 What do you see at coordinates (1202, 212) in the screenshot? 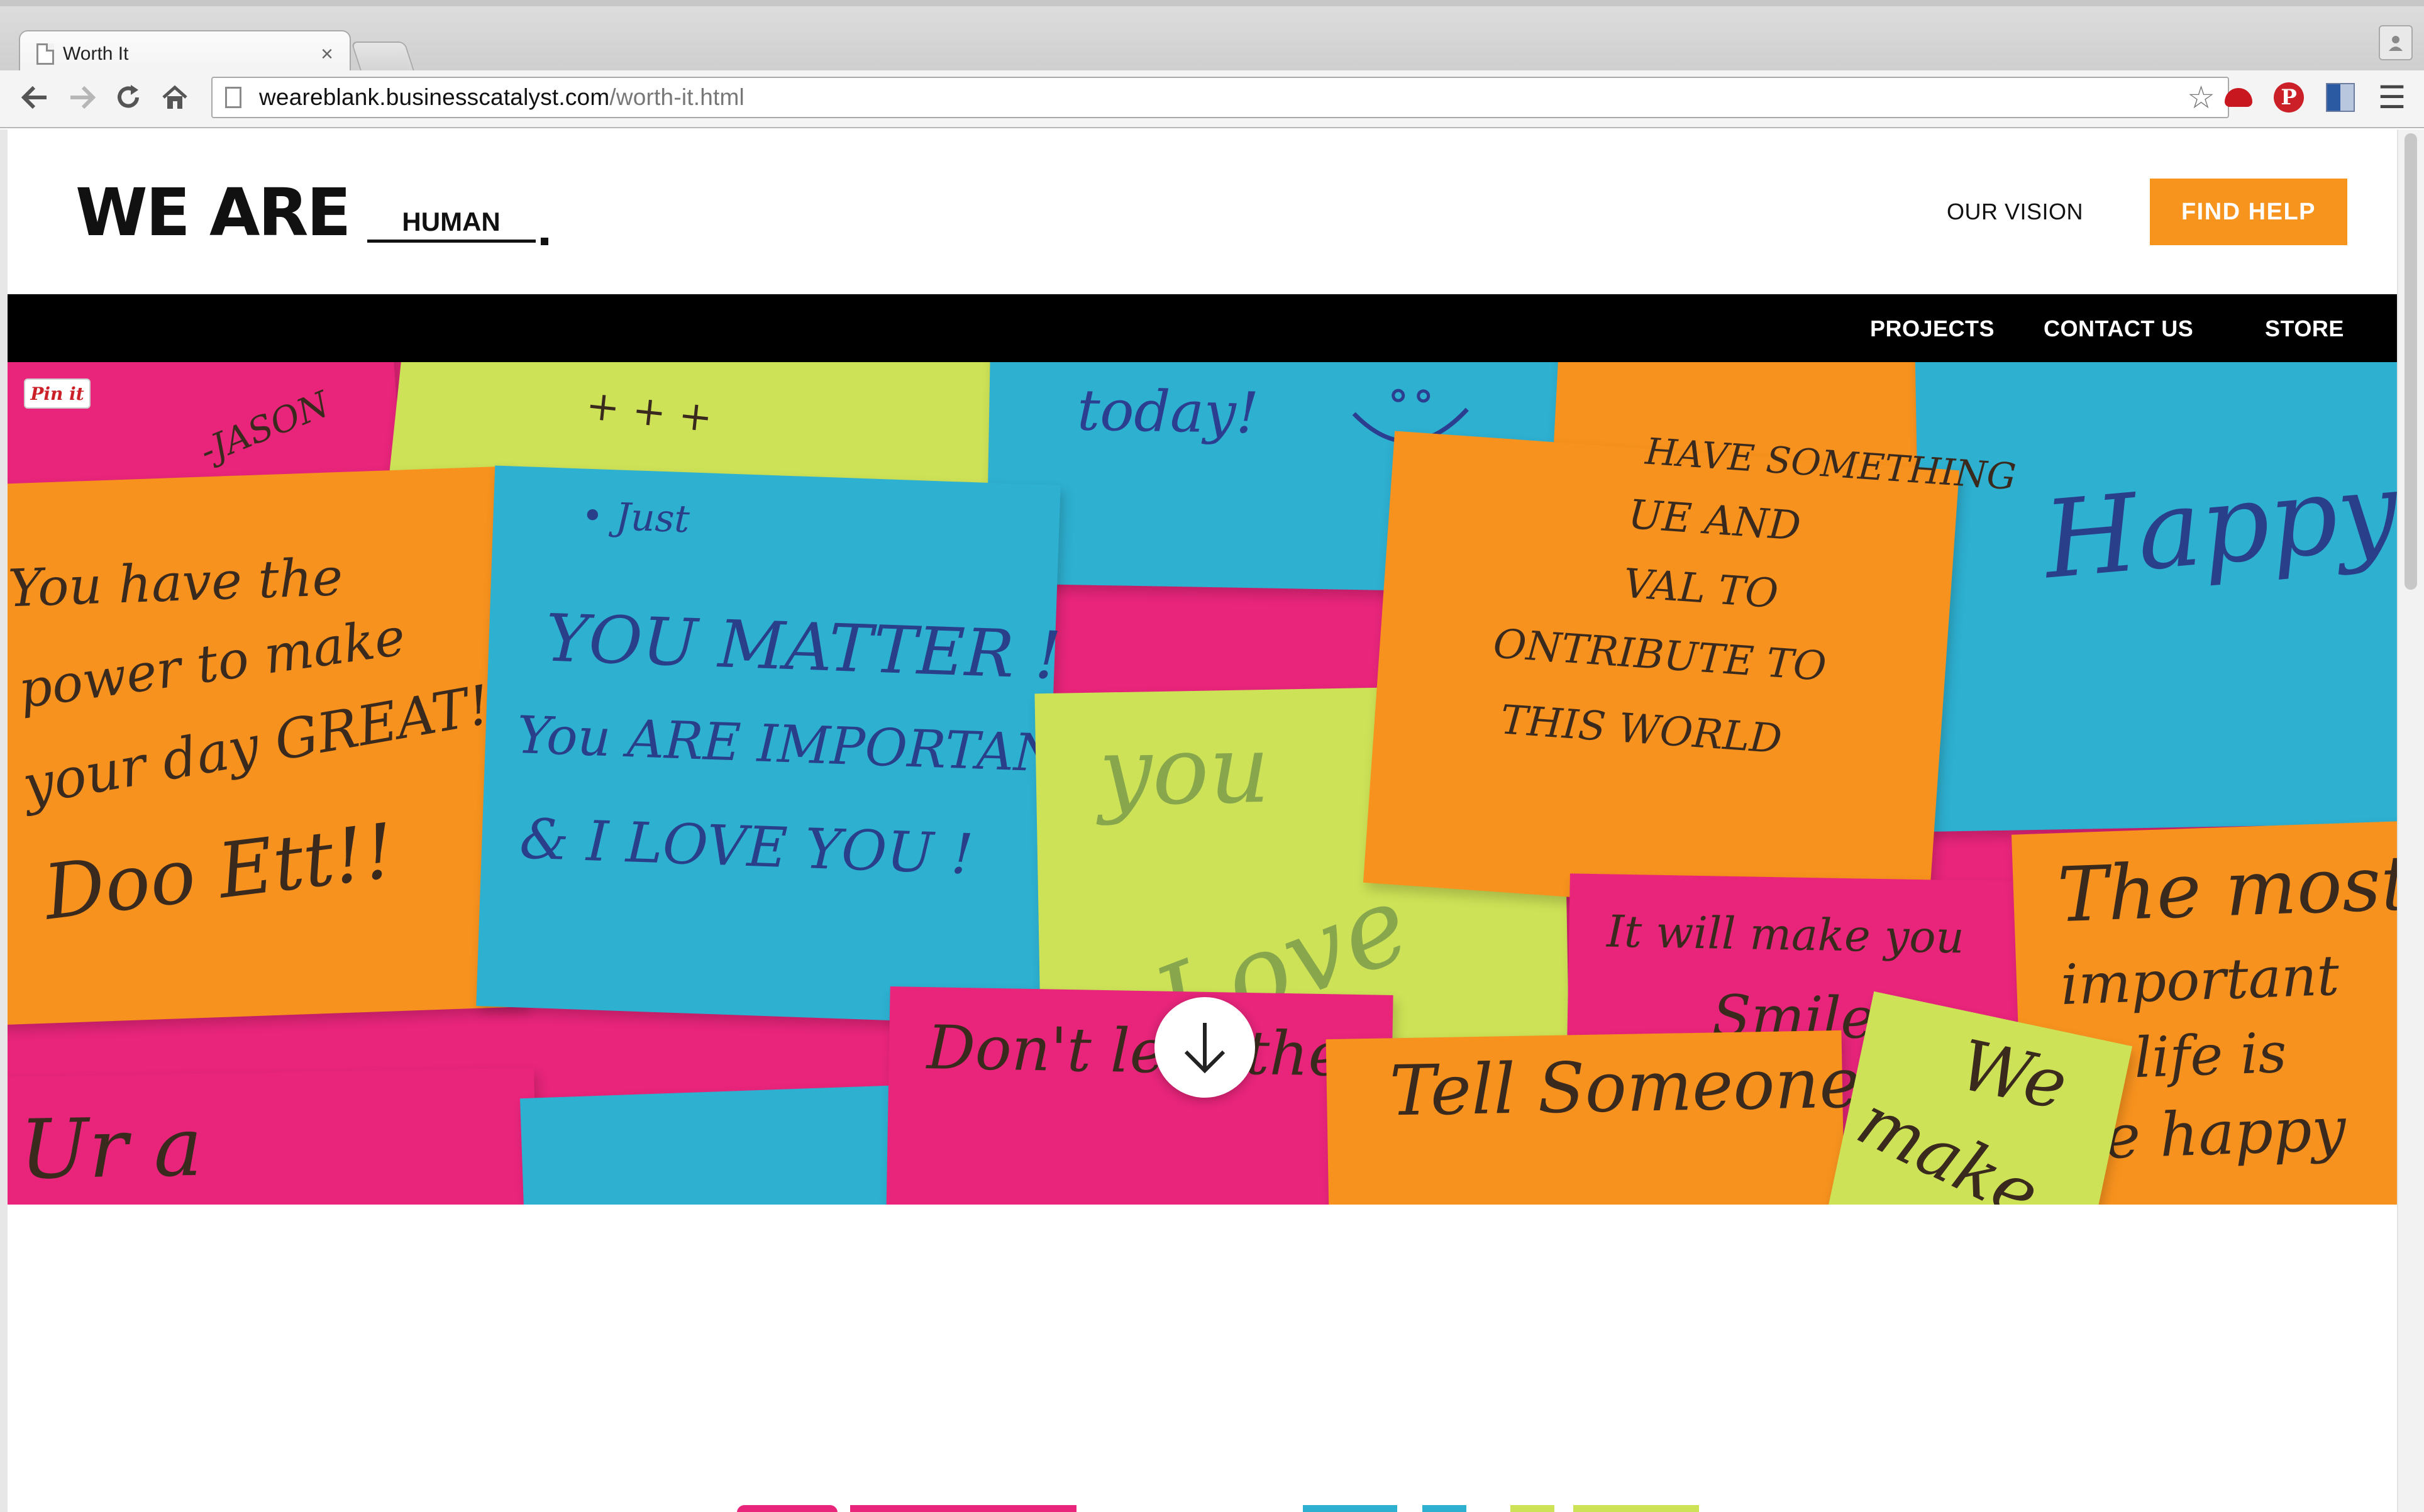
I see `site-header: WE ARE HUMAN OUR VISION FIND HELP` at bounding box center [1202, 212].